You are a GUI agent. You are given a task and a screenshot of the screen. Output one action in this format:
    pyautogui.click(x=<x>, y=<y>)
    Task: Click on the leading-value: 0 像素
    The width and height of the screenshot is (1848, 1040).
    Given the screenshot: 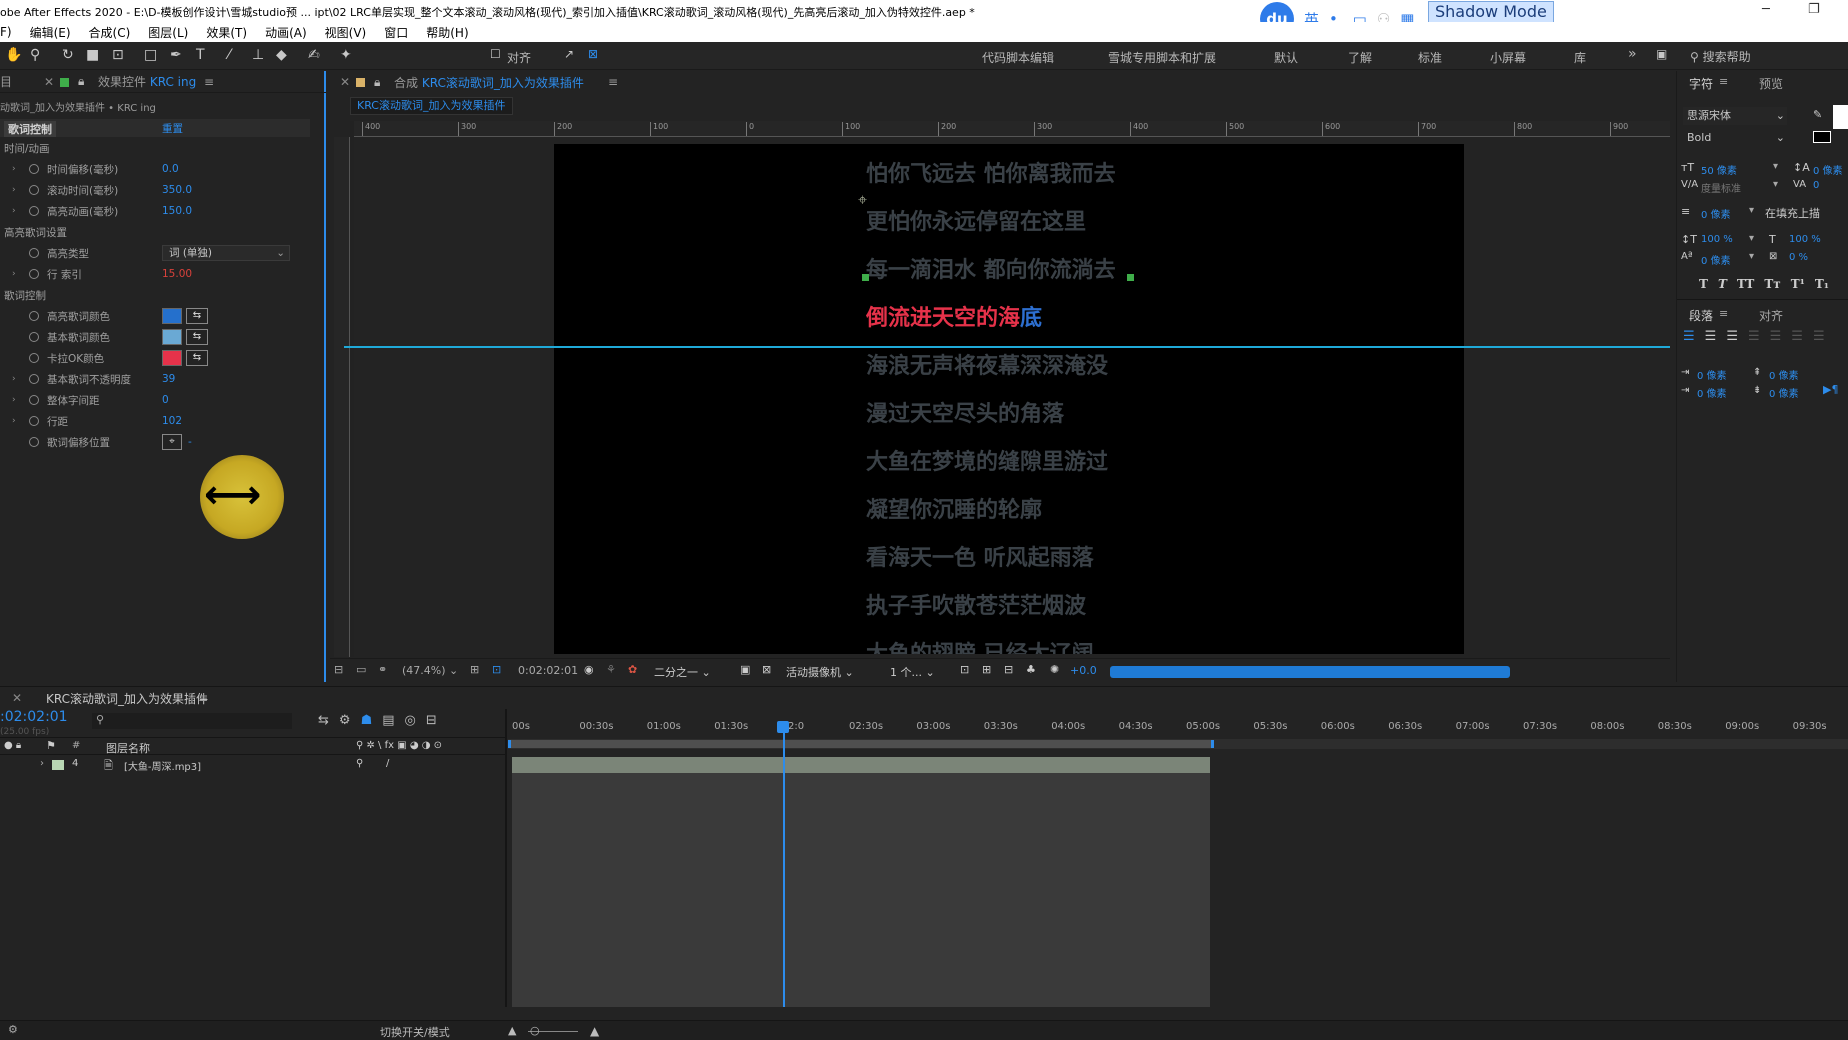 What is the action you would take?
    pyautogui.click(x=1828, y=169)
    